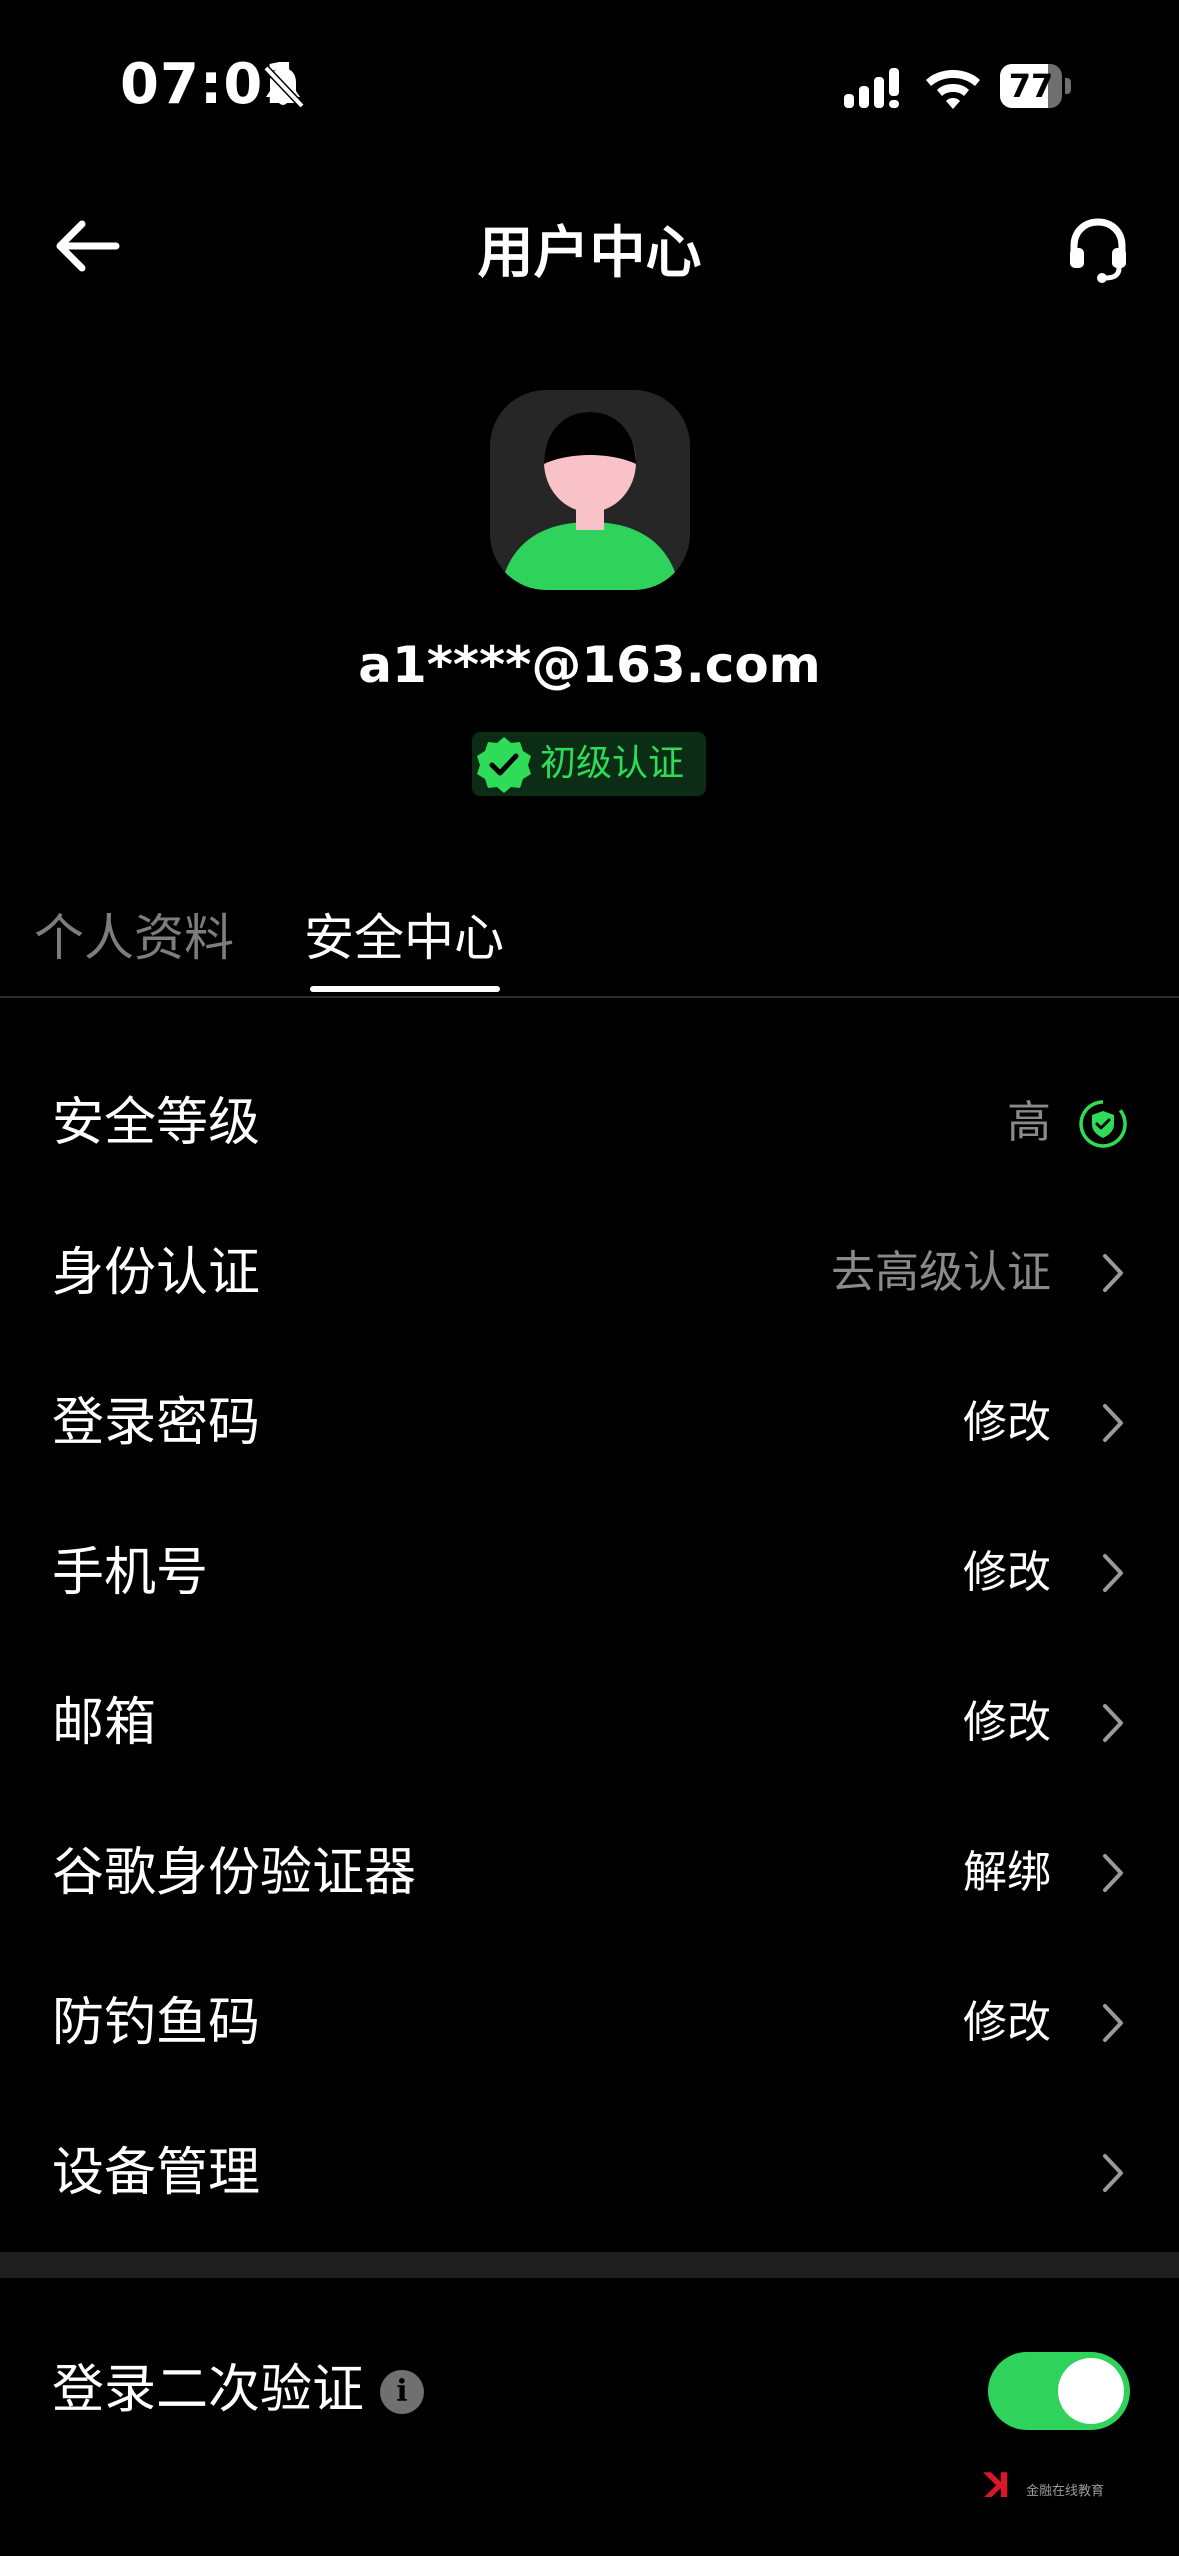  Describe the element at coordinates (504, 765) in the screenshot. I see `verified-check-icon` at that location.